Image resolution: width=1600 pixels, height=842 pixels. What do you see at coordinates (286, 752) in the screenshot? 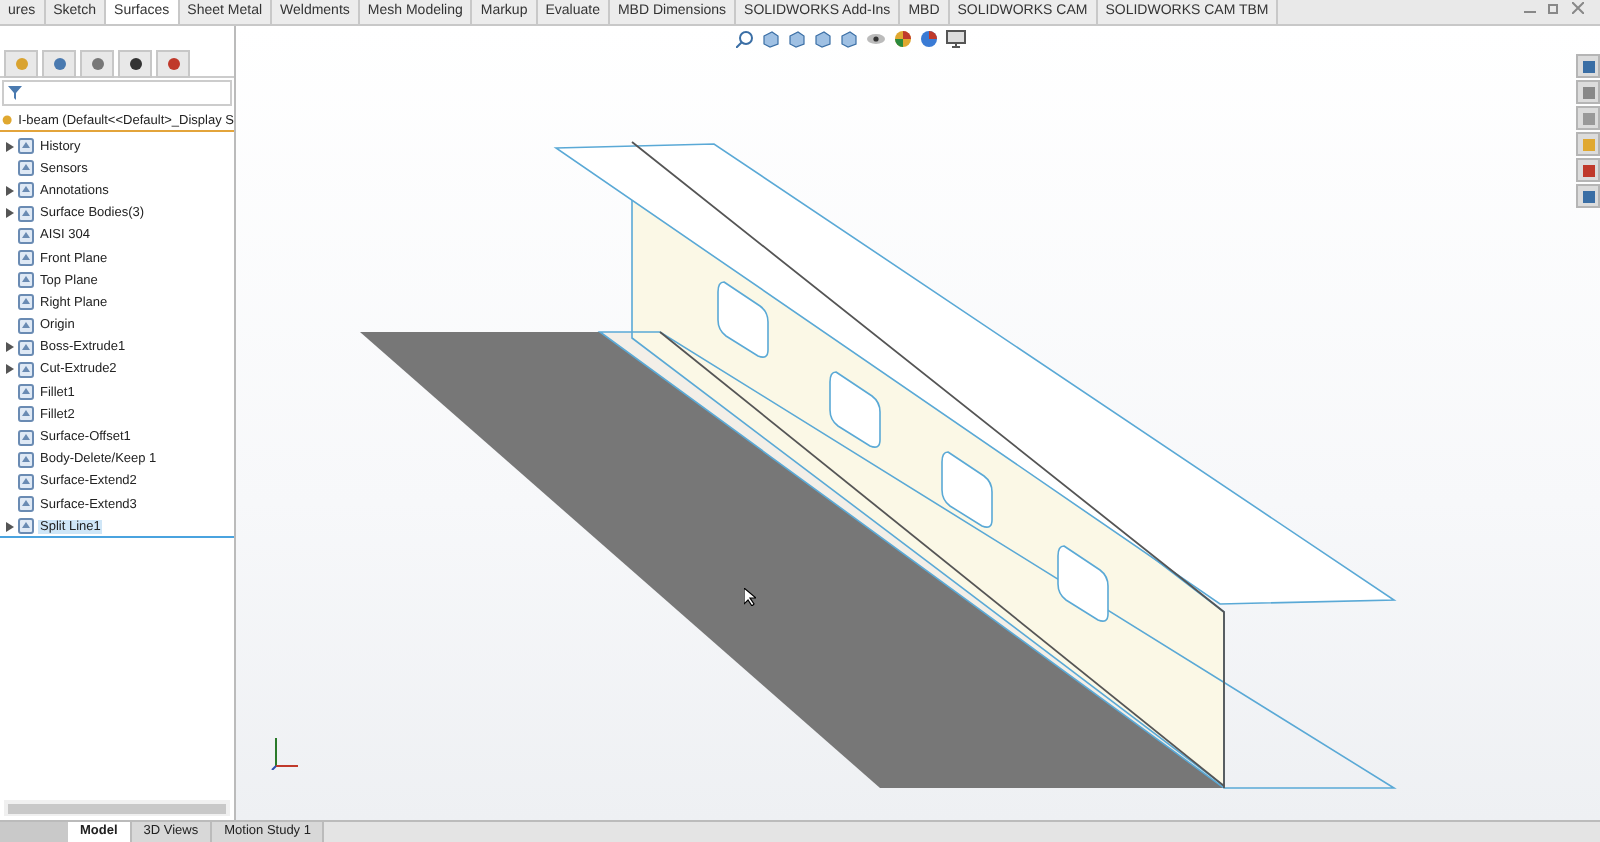
I see `axis-triad-icon` at bounding box center [286, 752].